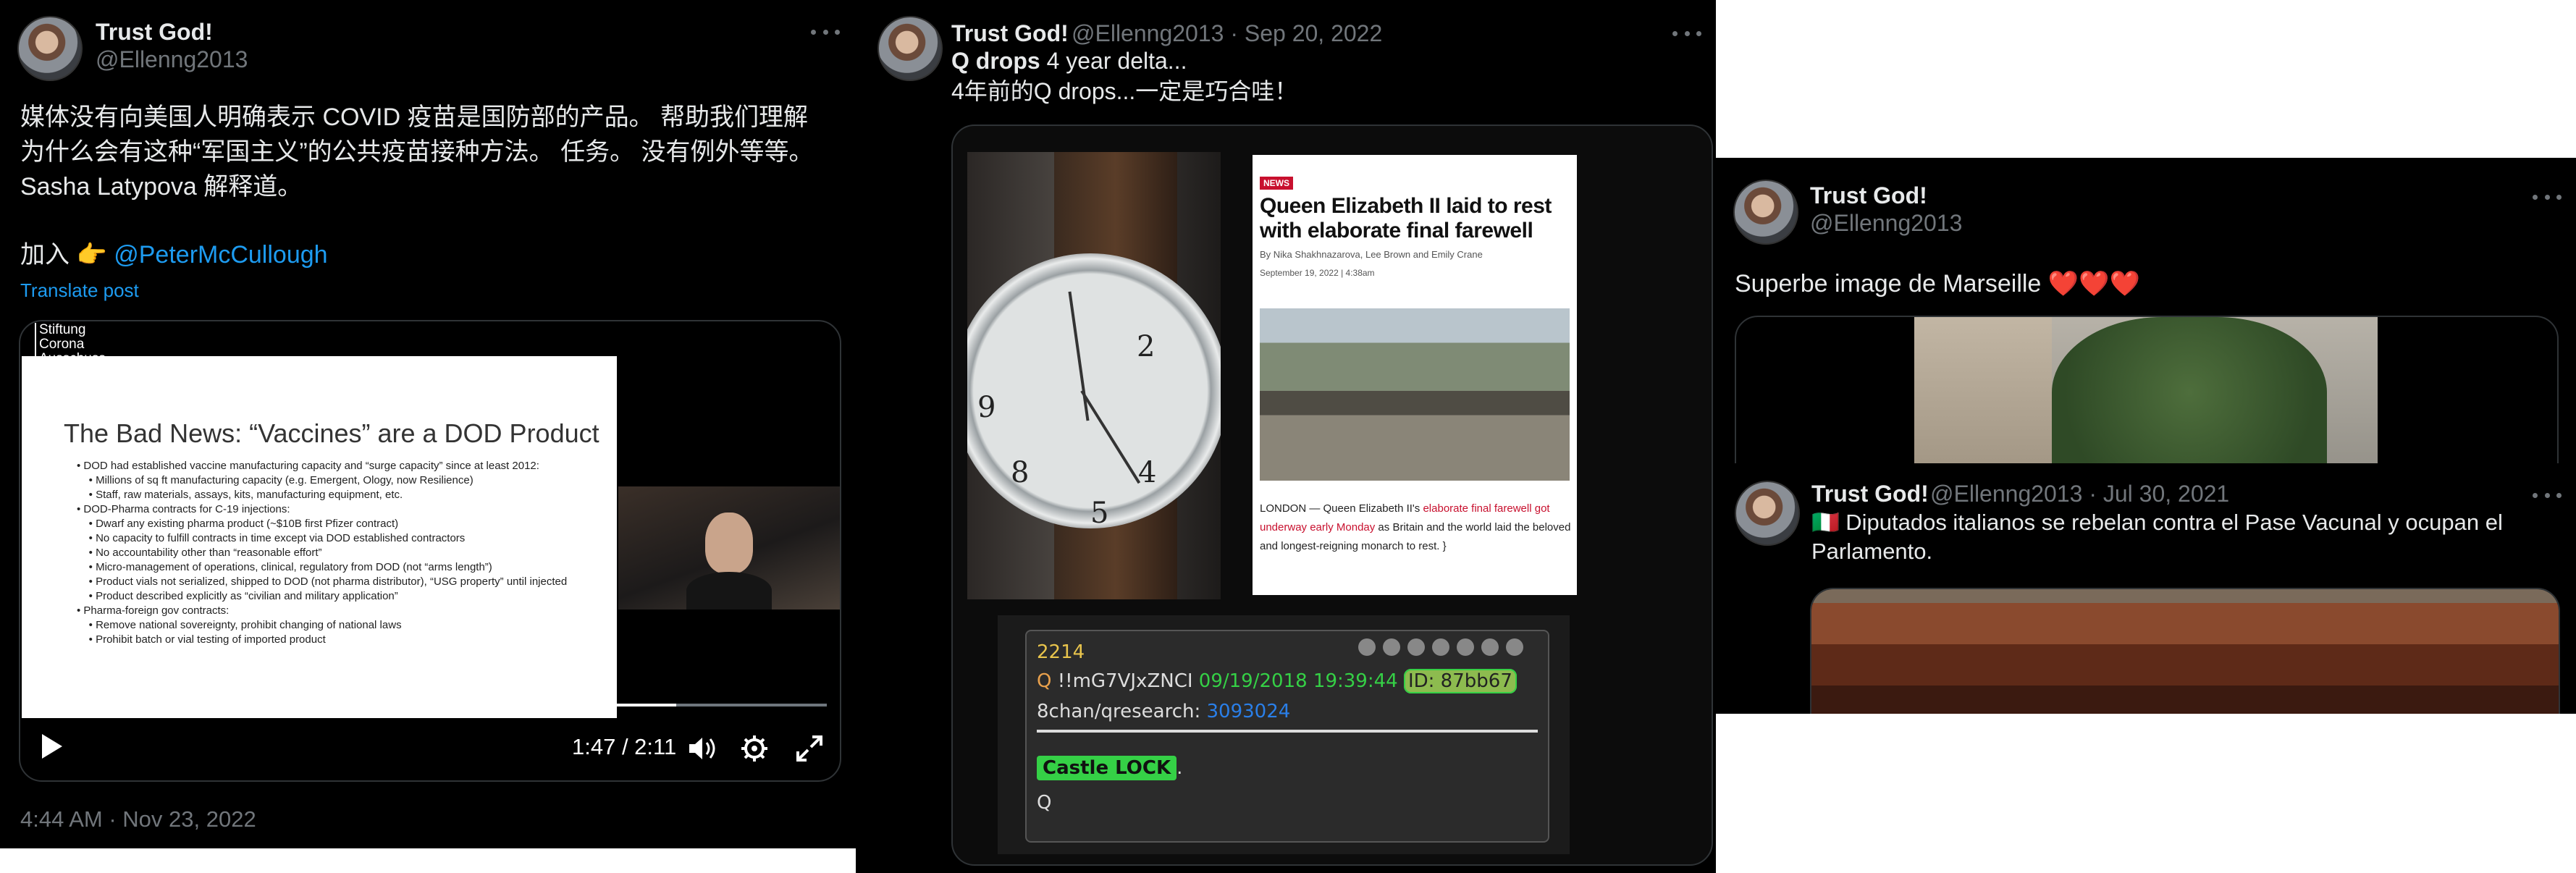  Describe the element at coordinates (1341, 508) in the screenshot. I see `news-body-text: LONDON — Queen Elizabeth II's` at that location.